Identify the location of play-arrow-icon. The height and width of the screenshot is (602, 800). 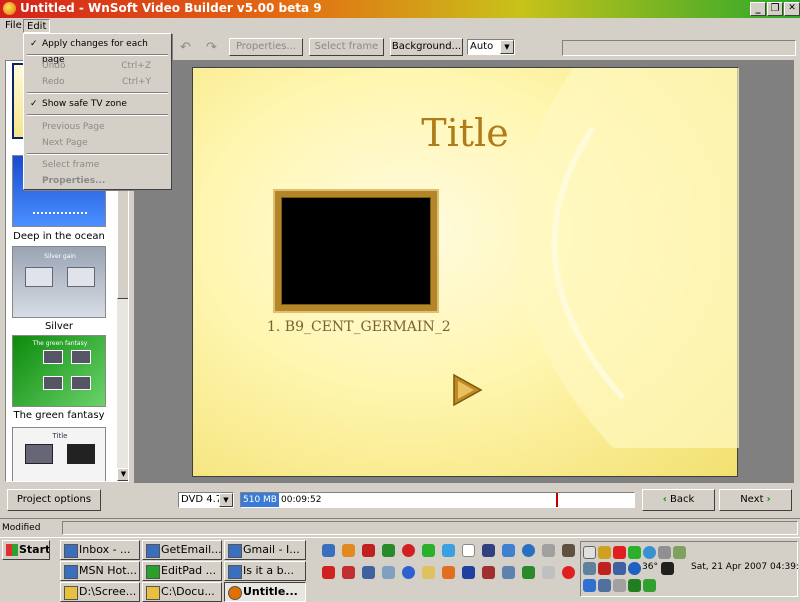
(467, 390).